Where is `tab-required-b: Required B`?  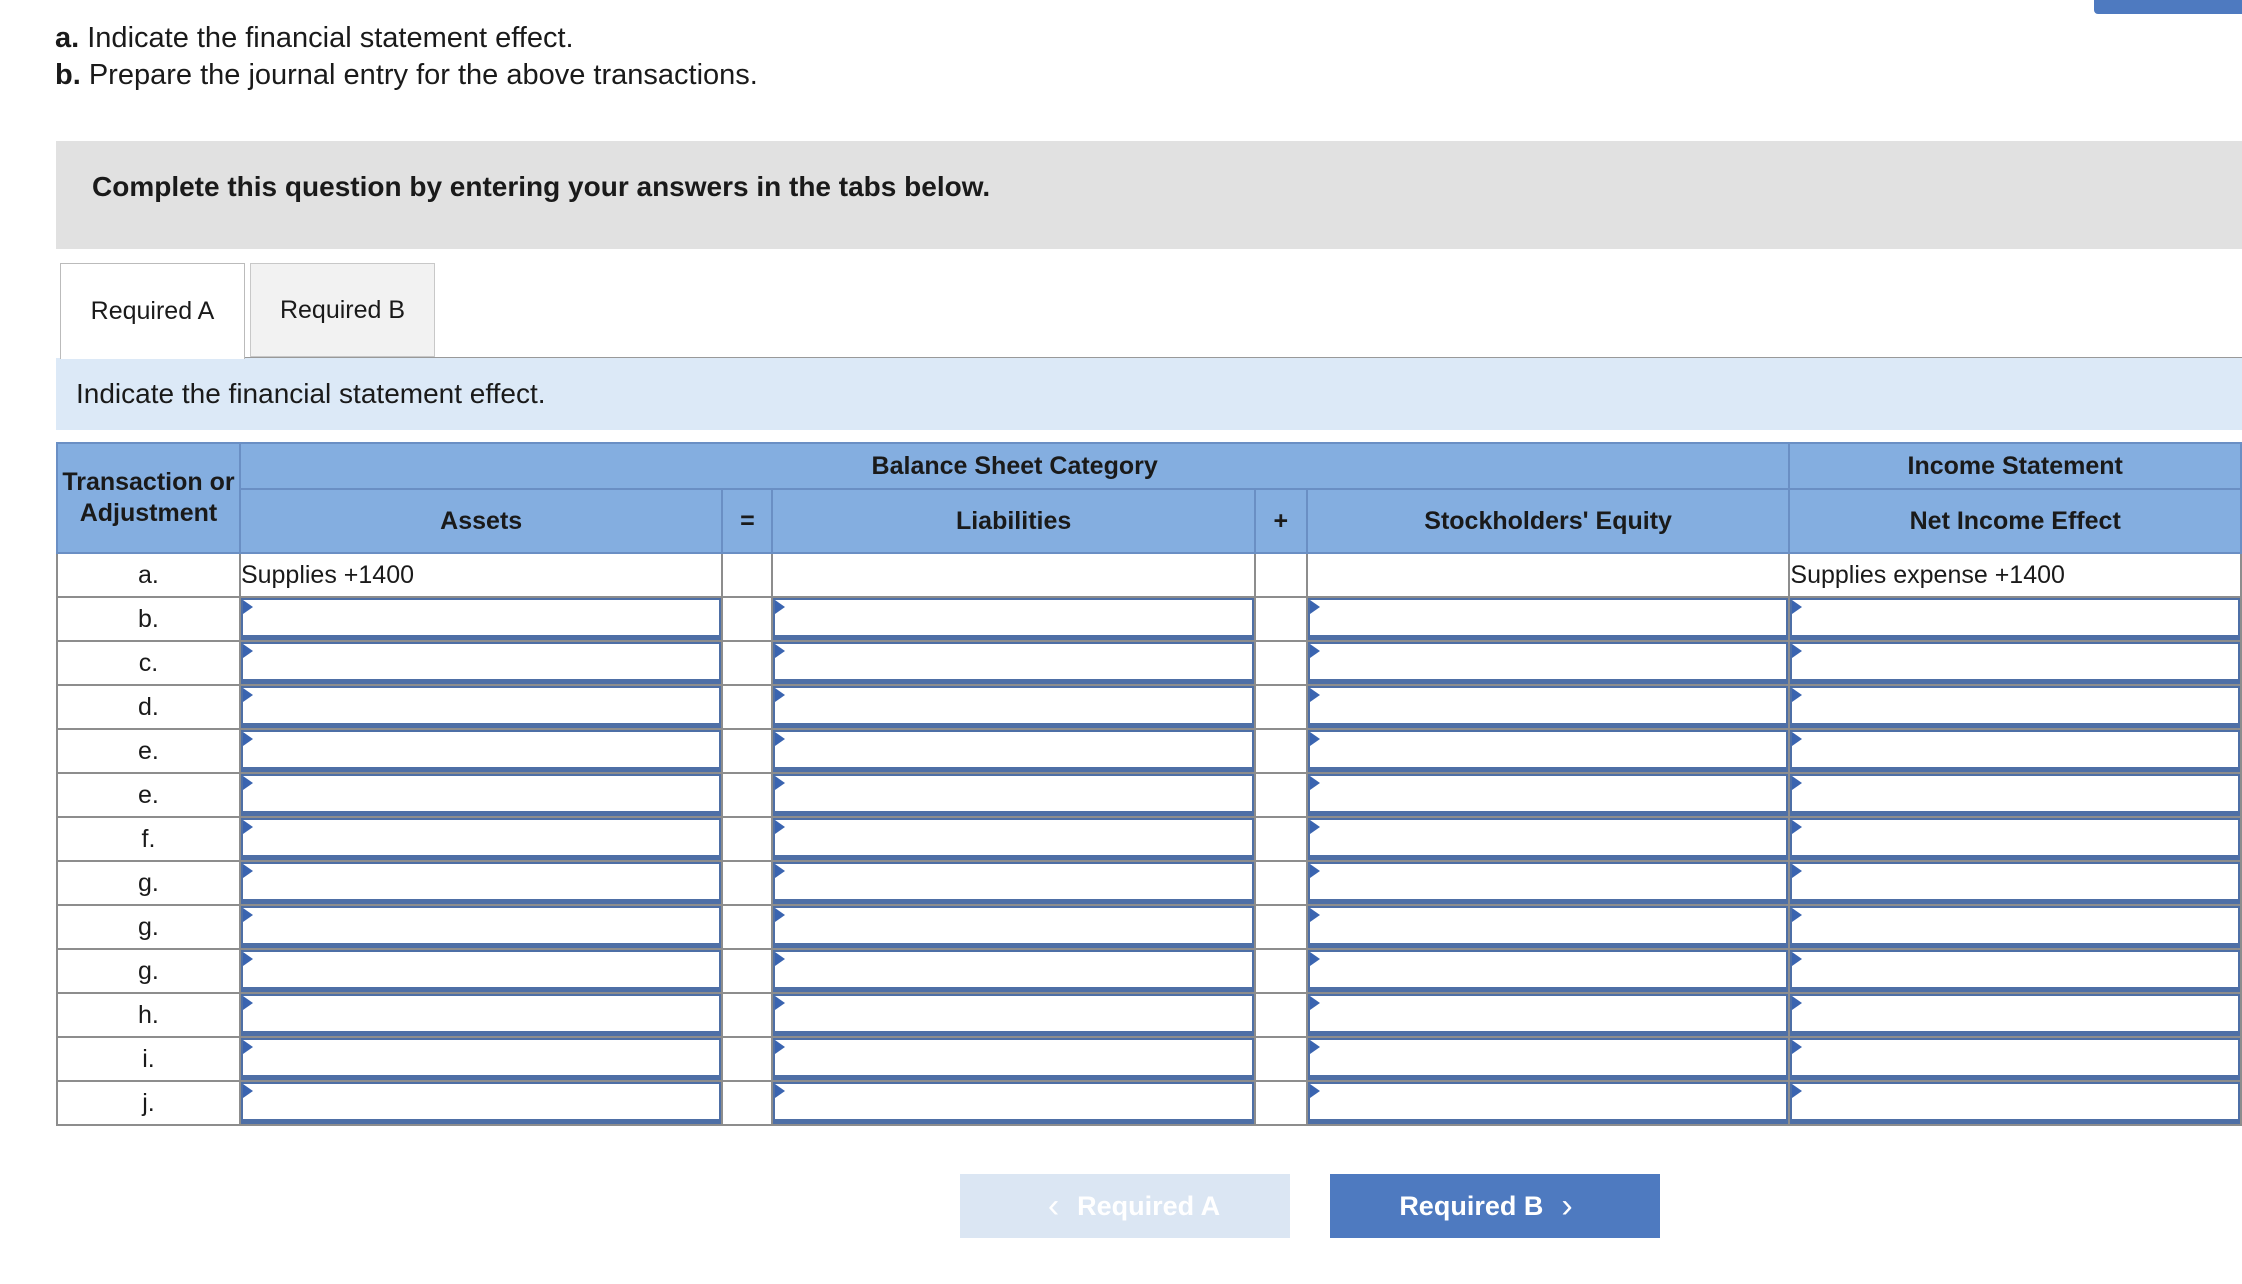
tab-required-b: Required B is located at coordinates (342, 310).